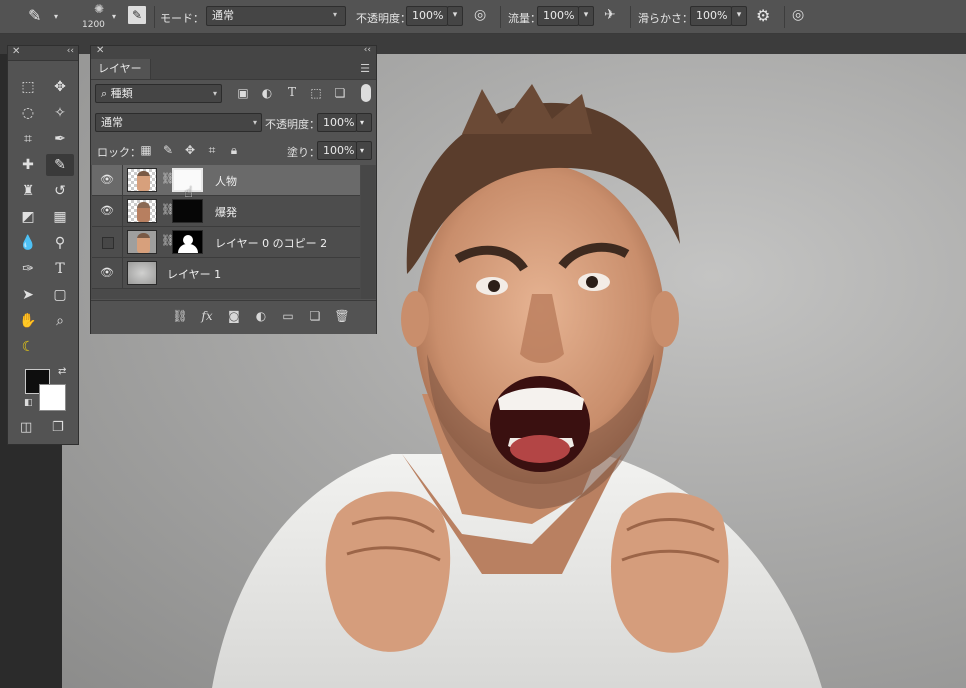 The image size is (966, 688). I want to click on layers-scrollbar, so click(368, 232).